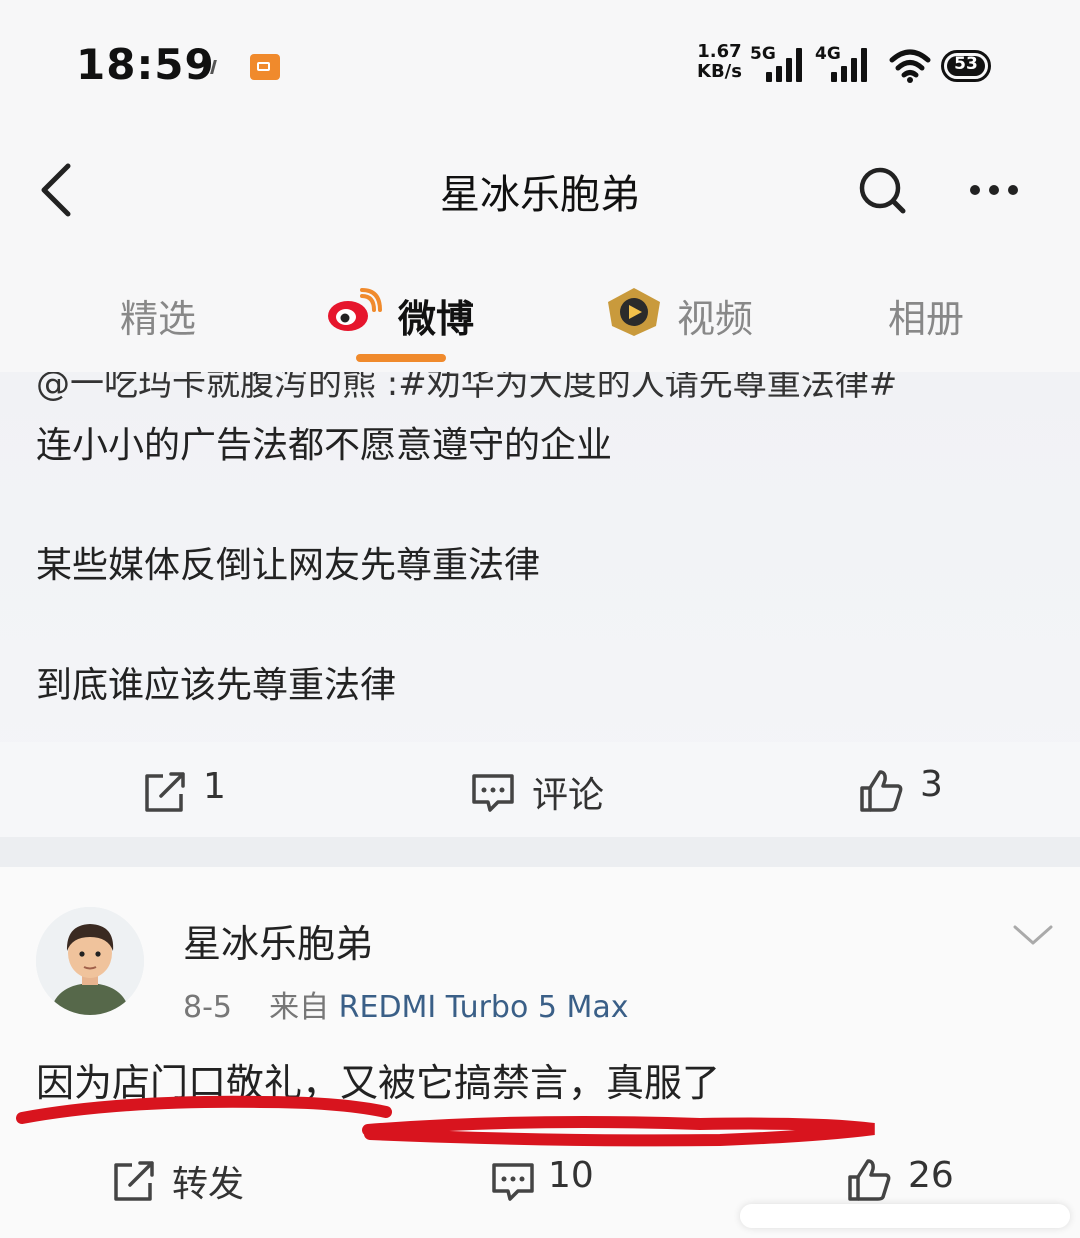 This screenshot has width=1080, height=1238. Describe the element at coordinates (265, 67) in the screenshot. I see `screen-record-icon` at that location.